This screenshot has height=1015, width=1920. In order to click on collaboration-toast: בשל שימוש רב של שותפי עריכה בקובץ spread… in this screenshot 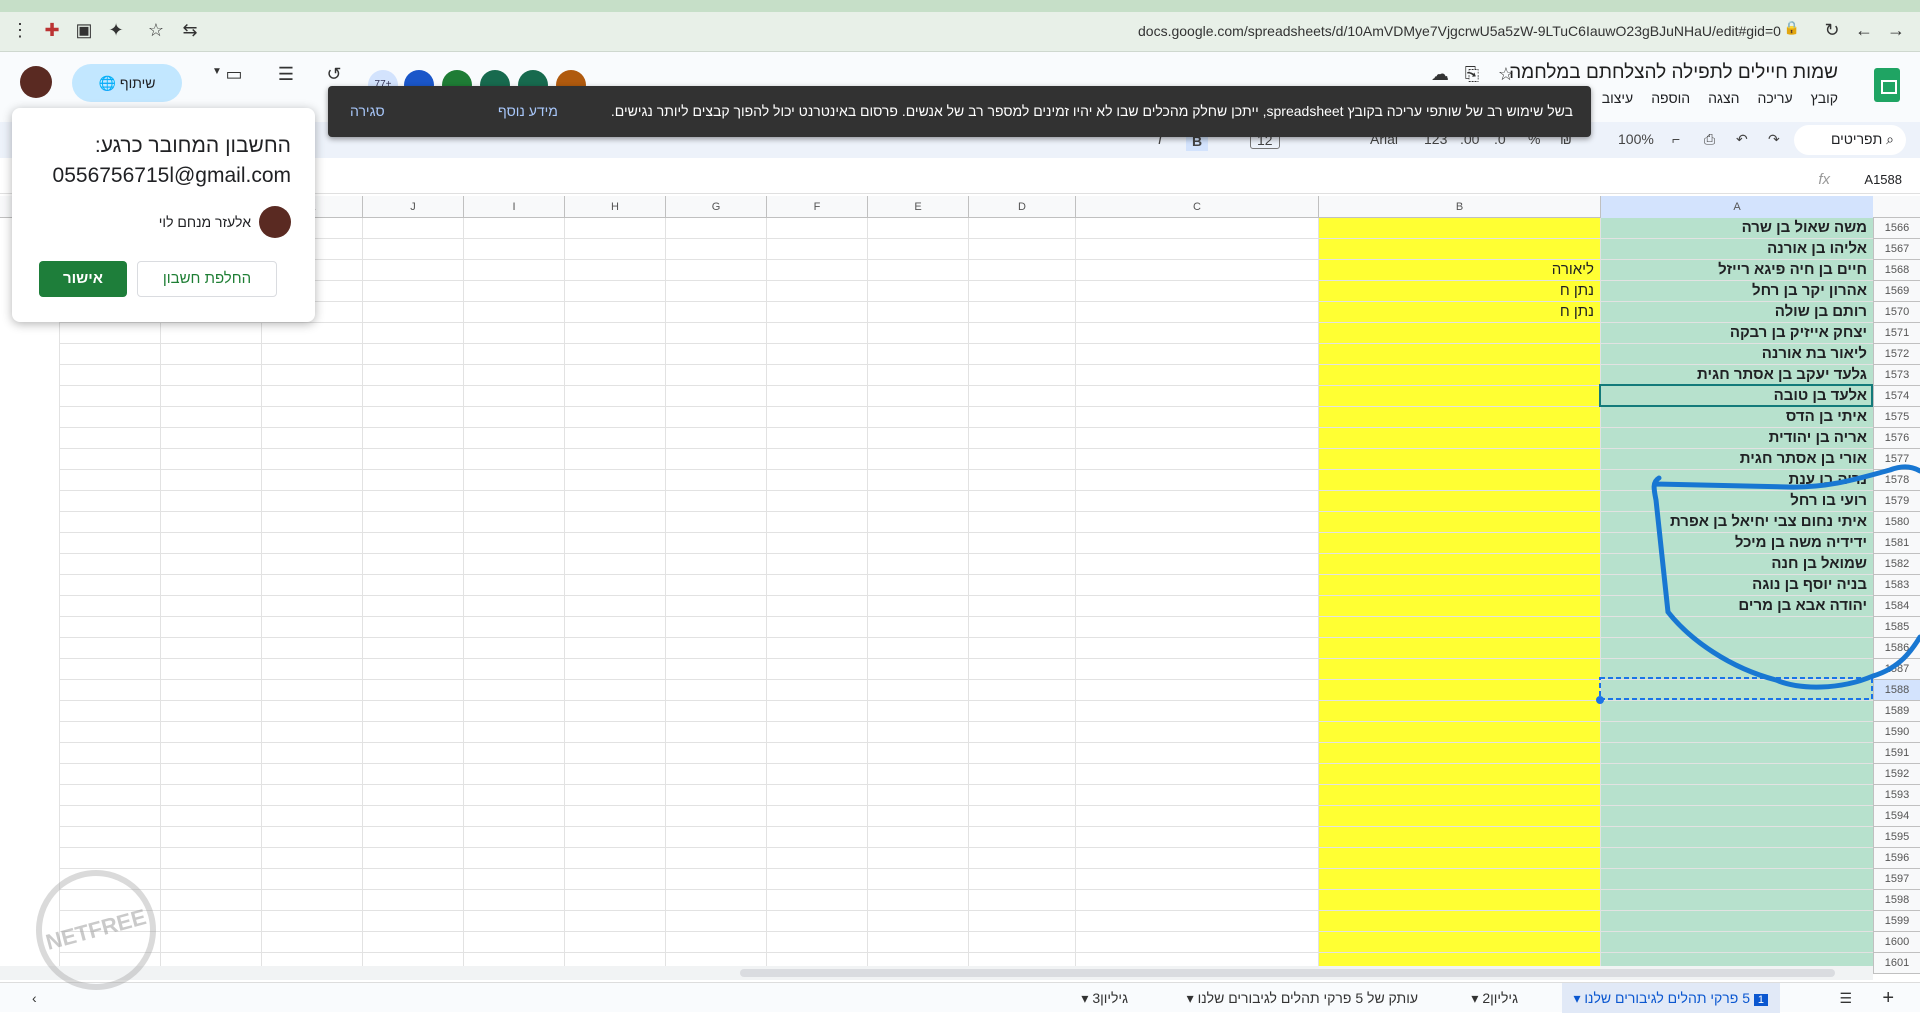, I will do `click(959, 111)`.